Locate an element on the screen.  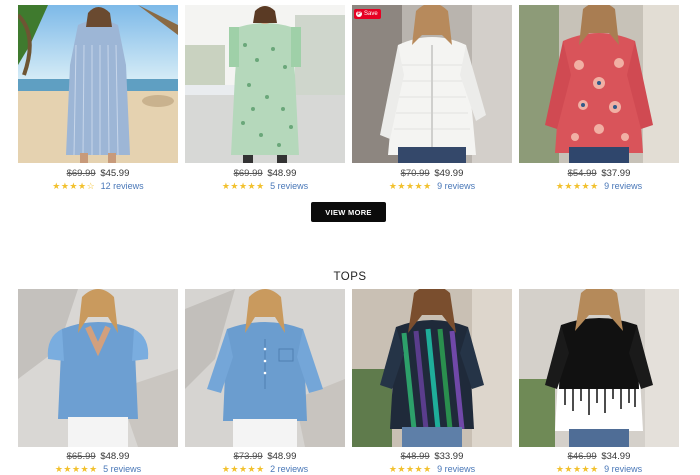
original-price: $73.99 is located at coordinates (248, 456).